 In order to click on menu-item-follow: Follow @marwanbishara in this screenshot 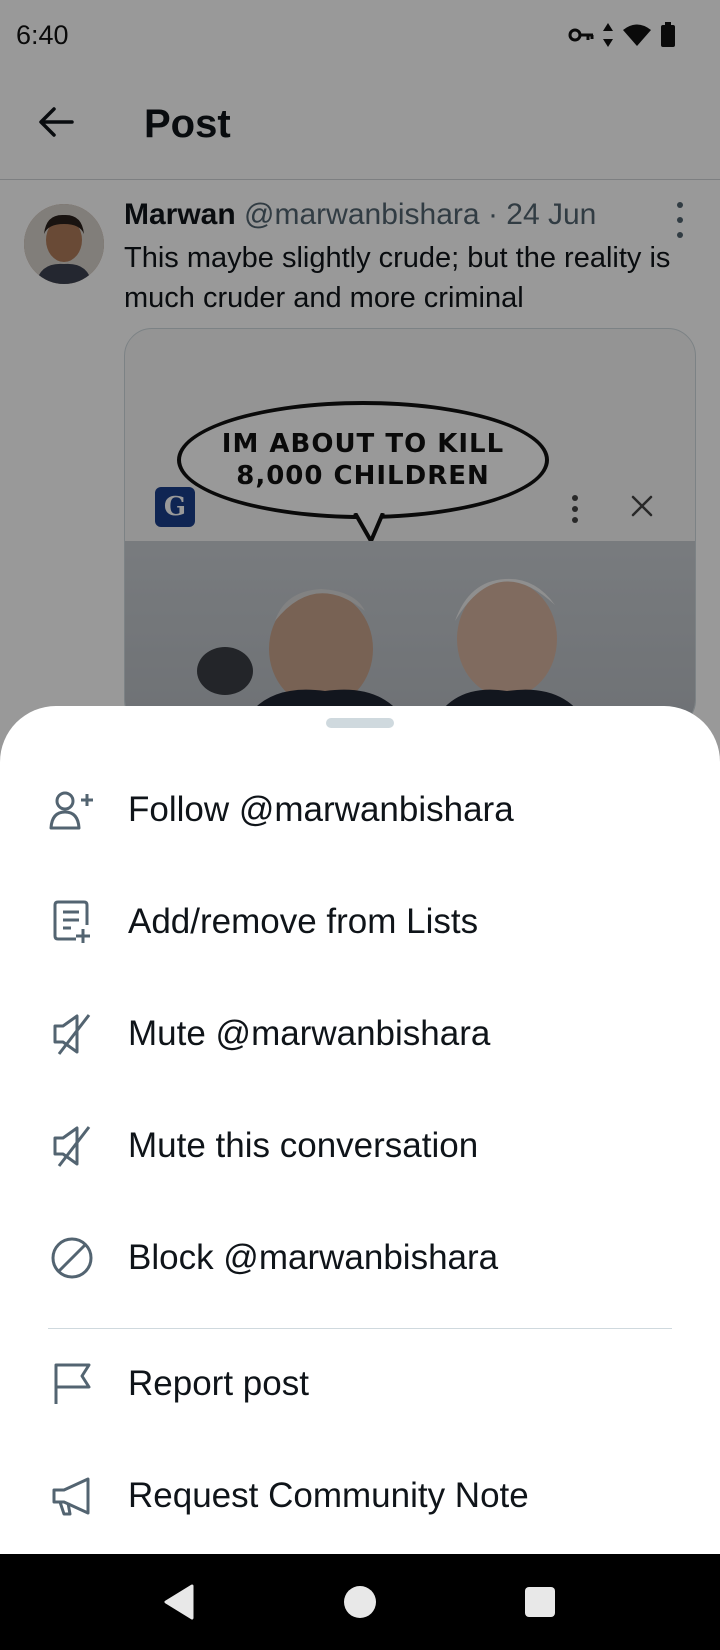, I will do `click(360, 810)`.